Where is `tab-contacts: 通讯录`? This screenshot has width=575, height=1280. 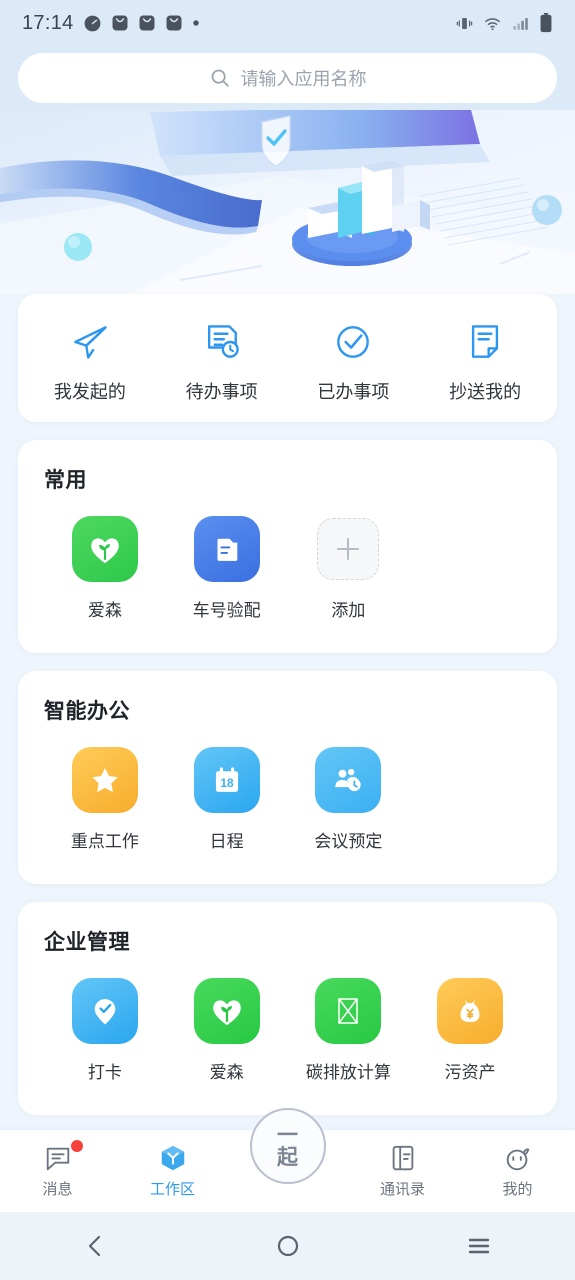
tab-contacts: 通讯录 is located at coordinates (402, 1171).